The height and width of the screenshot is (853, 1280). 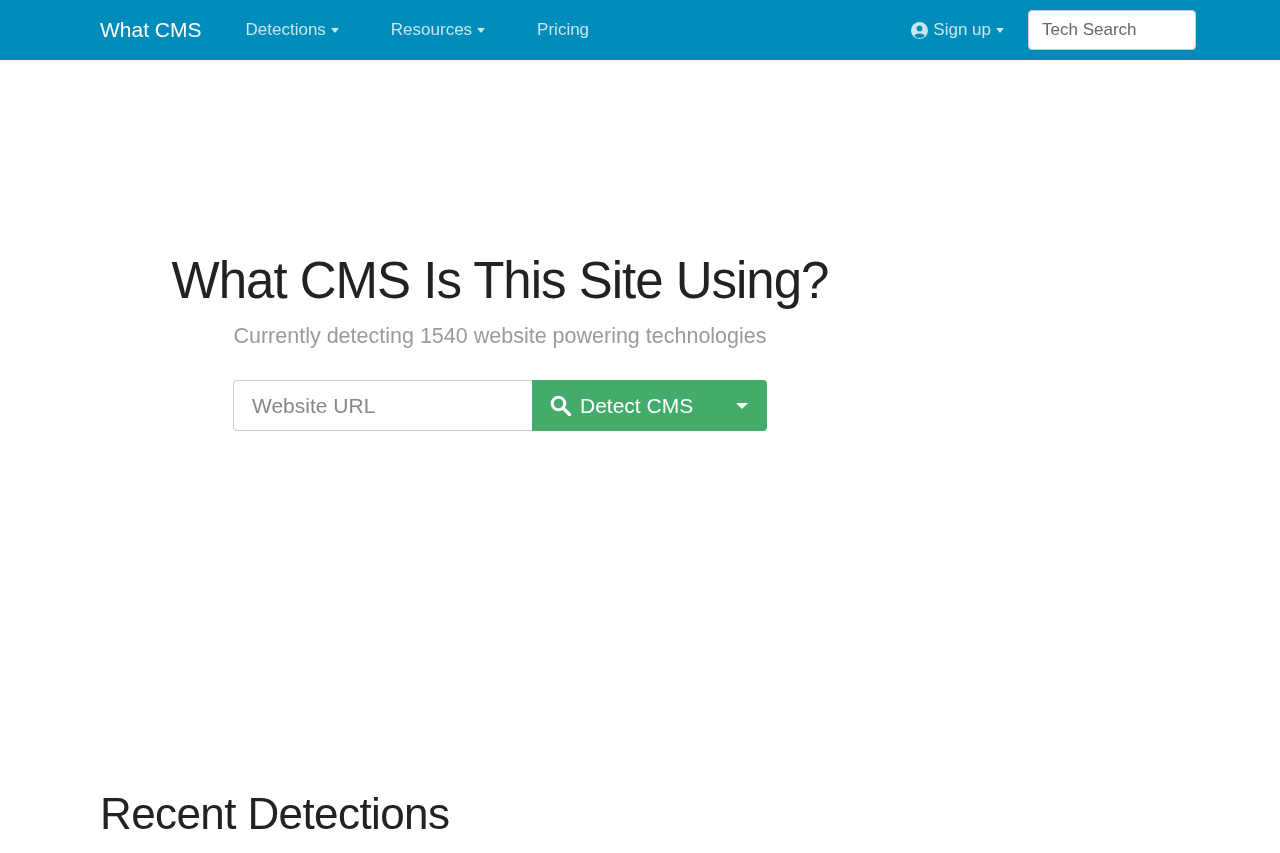 I want to click on brand-link: What CMS, so click(x=151, y=30).